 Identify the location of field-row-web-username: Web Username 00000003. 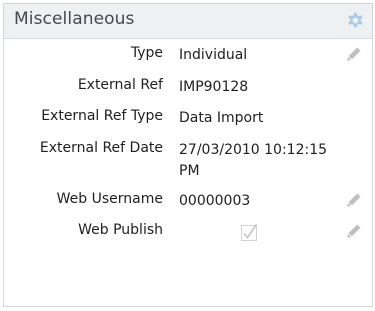
(188, 202).